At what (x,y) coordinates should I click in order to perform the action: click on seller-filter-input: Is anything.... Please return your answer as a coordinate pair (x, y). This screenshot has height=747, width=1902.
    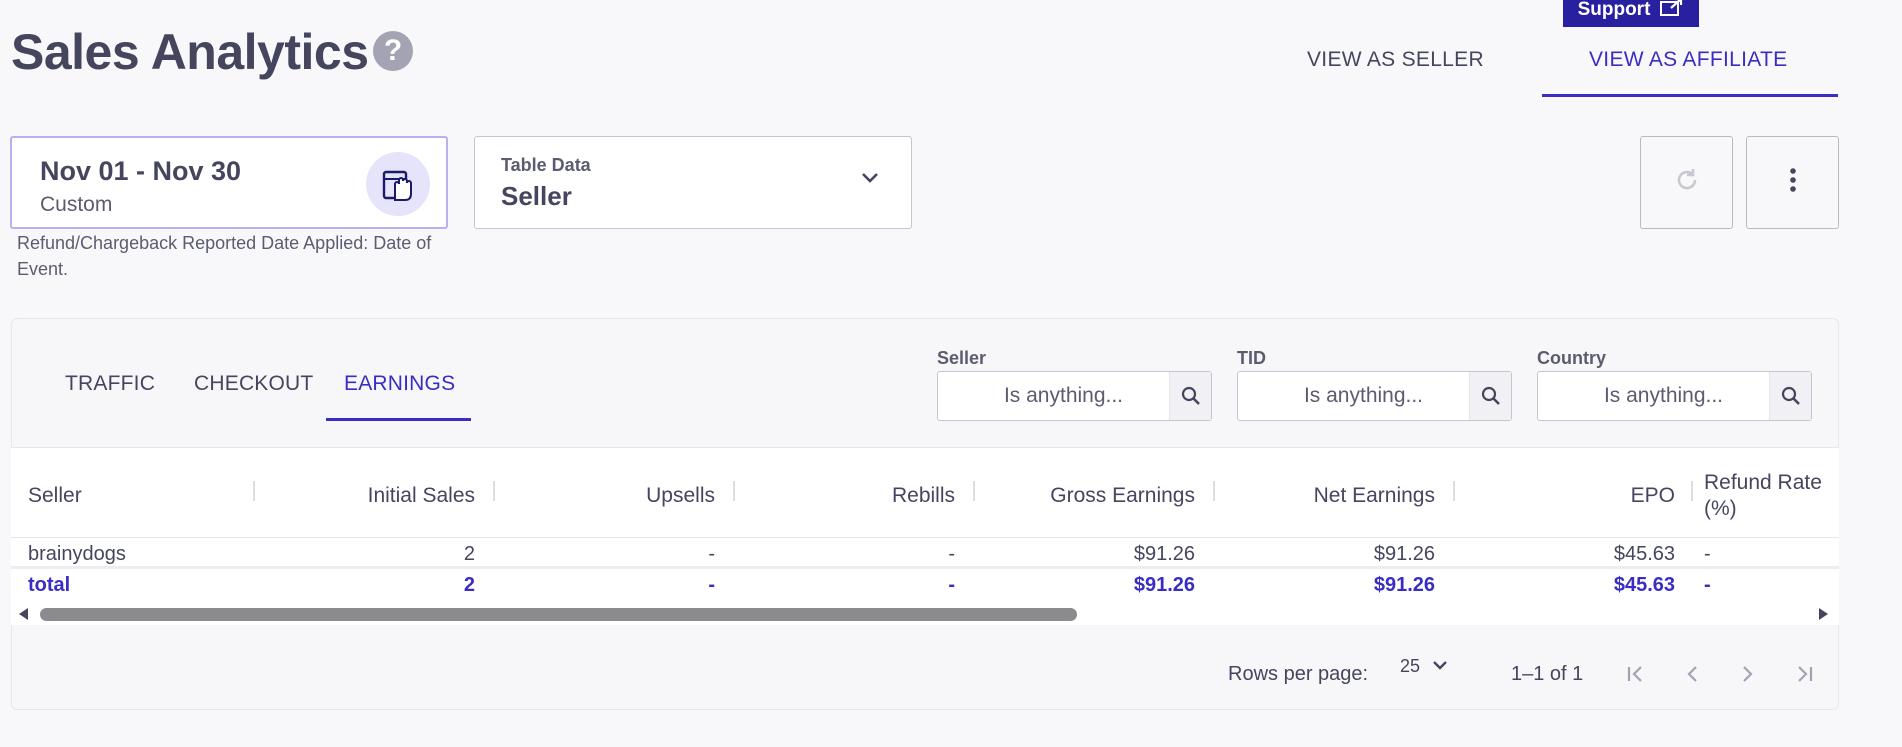
    Looking at the image, I should click on (1074, 396).